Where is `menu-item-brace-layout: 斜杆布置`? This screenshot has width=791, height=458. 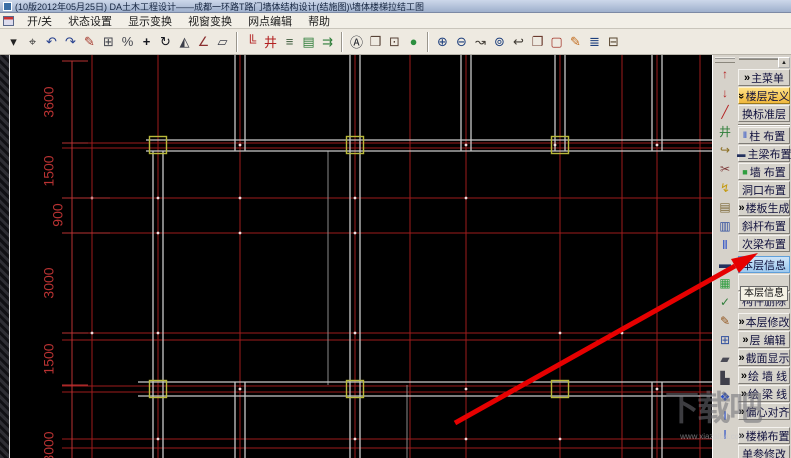
menu-item-brace-layout: 斜杆布置 is located at coordinates (764, 225).